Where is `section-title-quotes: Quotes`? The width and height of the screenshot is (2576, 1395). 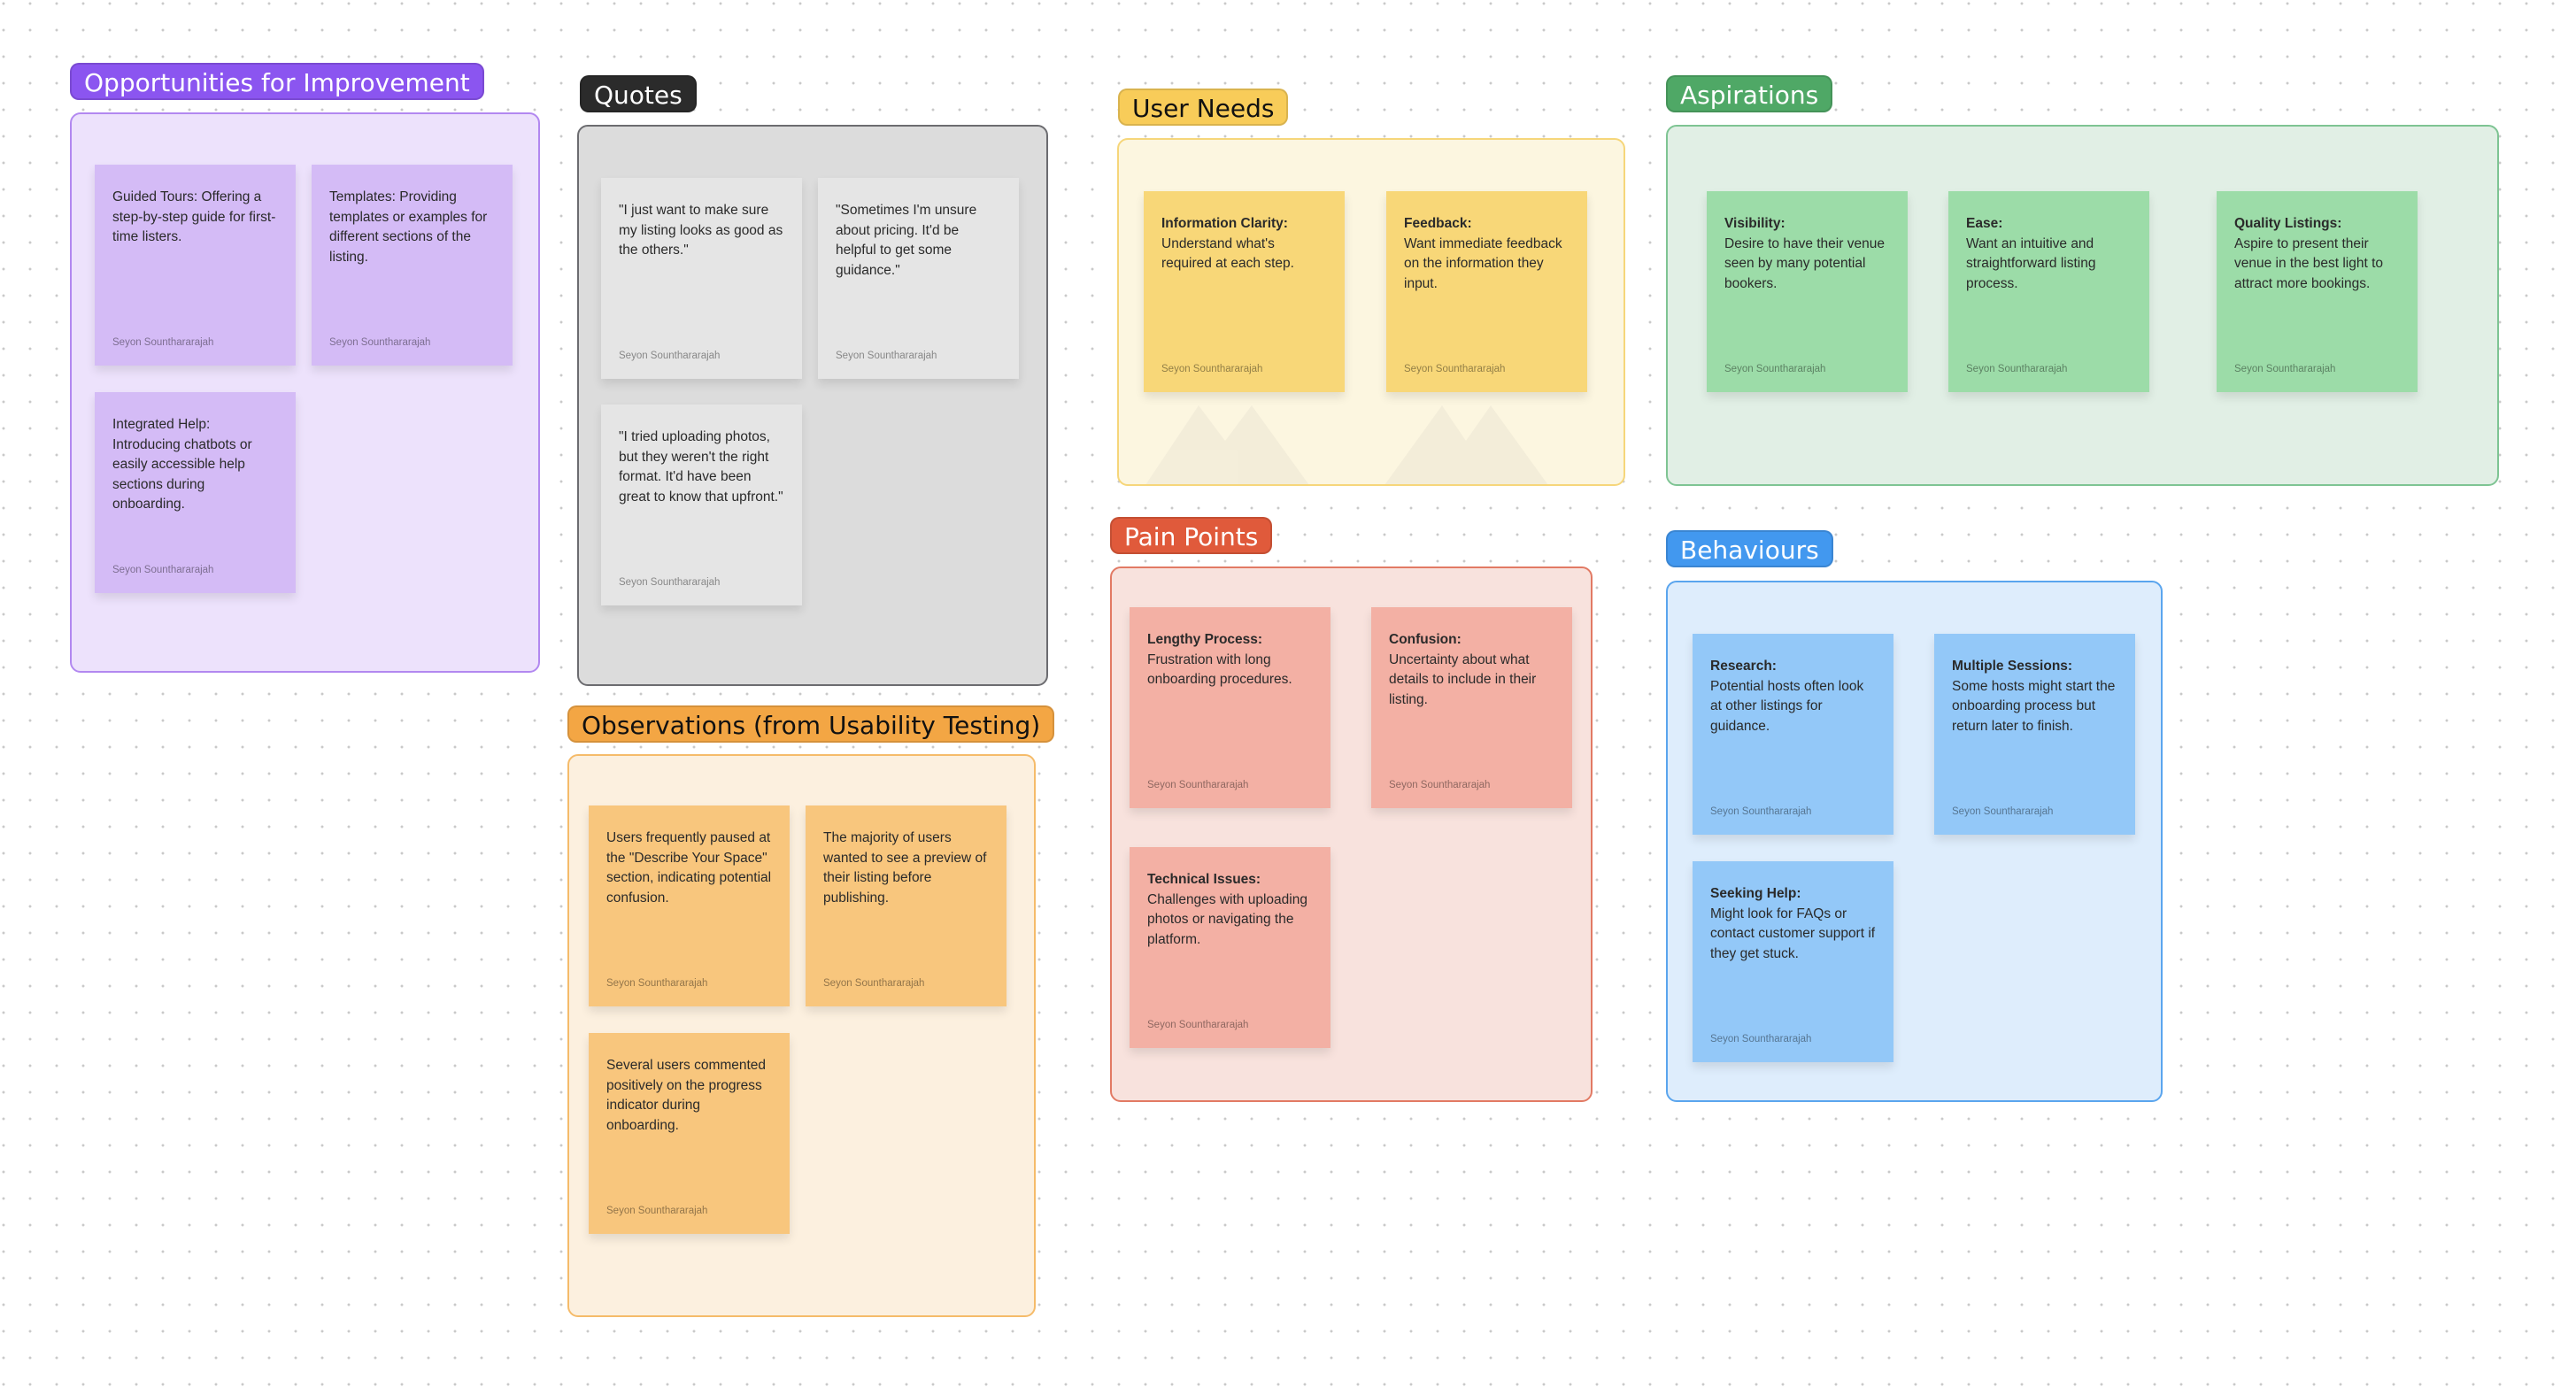
section-title-quotes: Quotes is located at coordinates (638, 93).